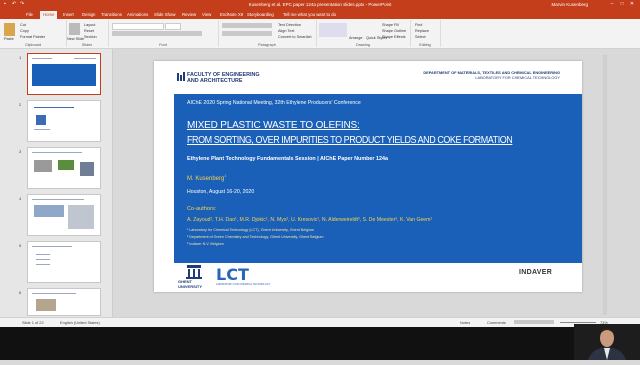 The width and height of the screenshot is (640, 365). I want to click on font-name-select, so click(138, 26).